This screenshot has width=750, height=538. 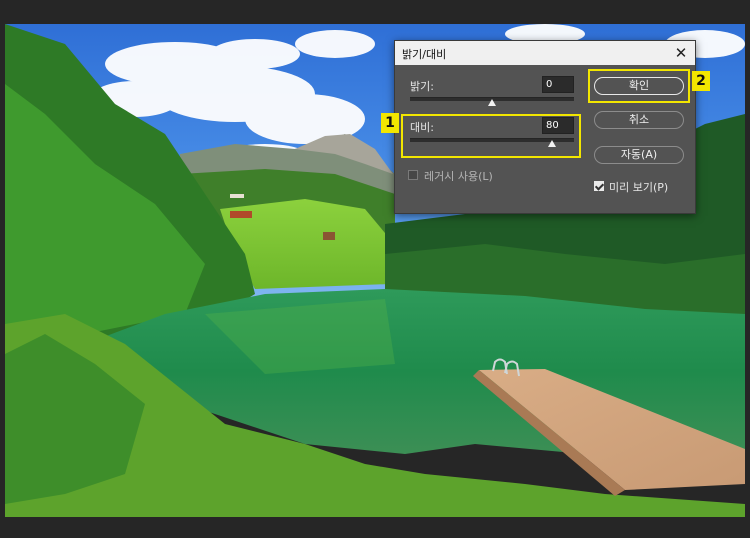 I want to click on ok-highlight-box, so click(x=639, y=86).